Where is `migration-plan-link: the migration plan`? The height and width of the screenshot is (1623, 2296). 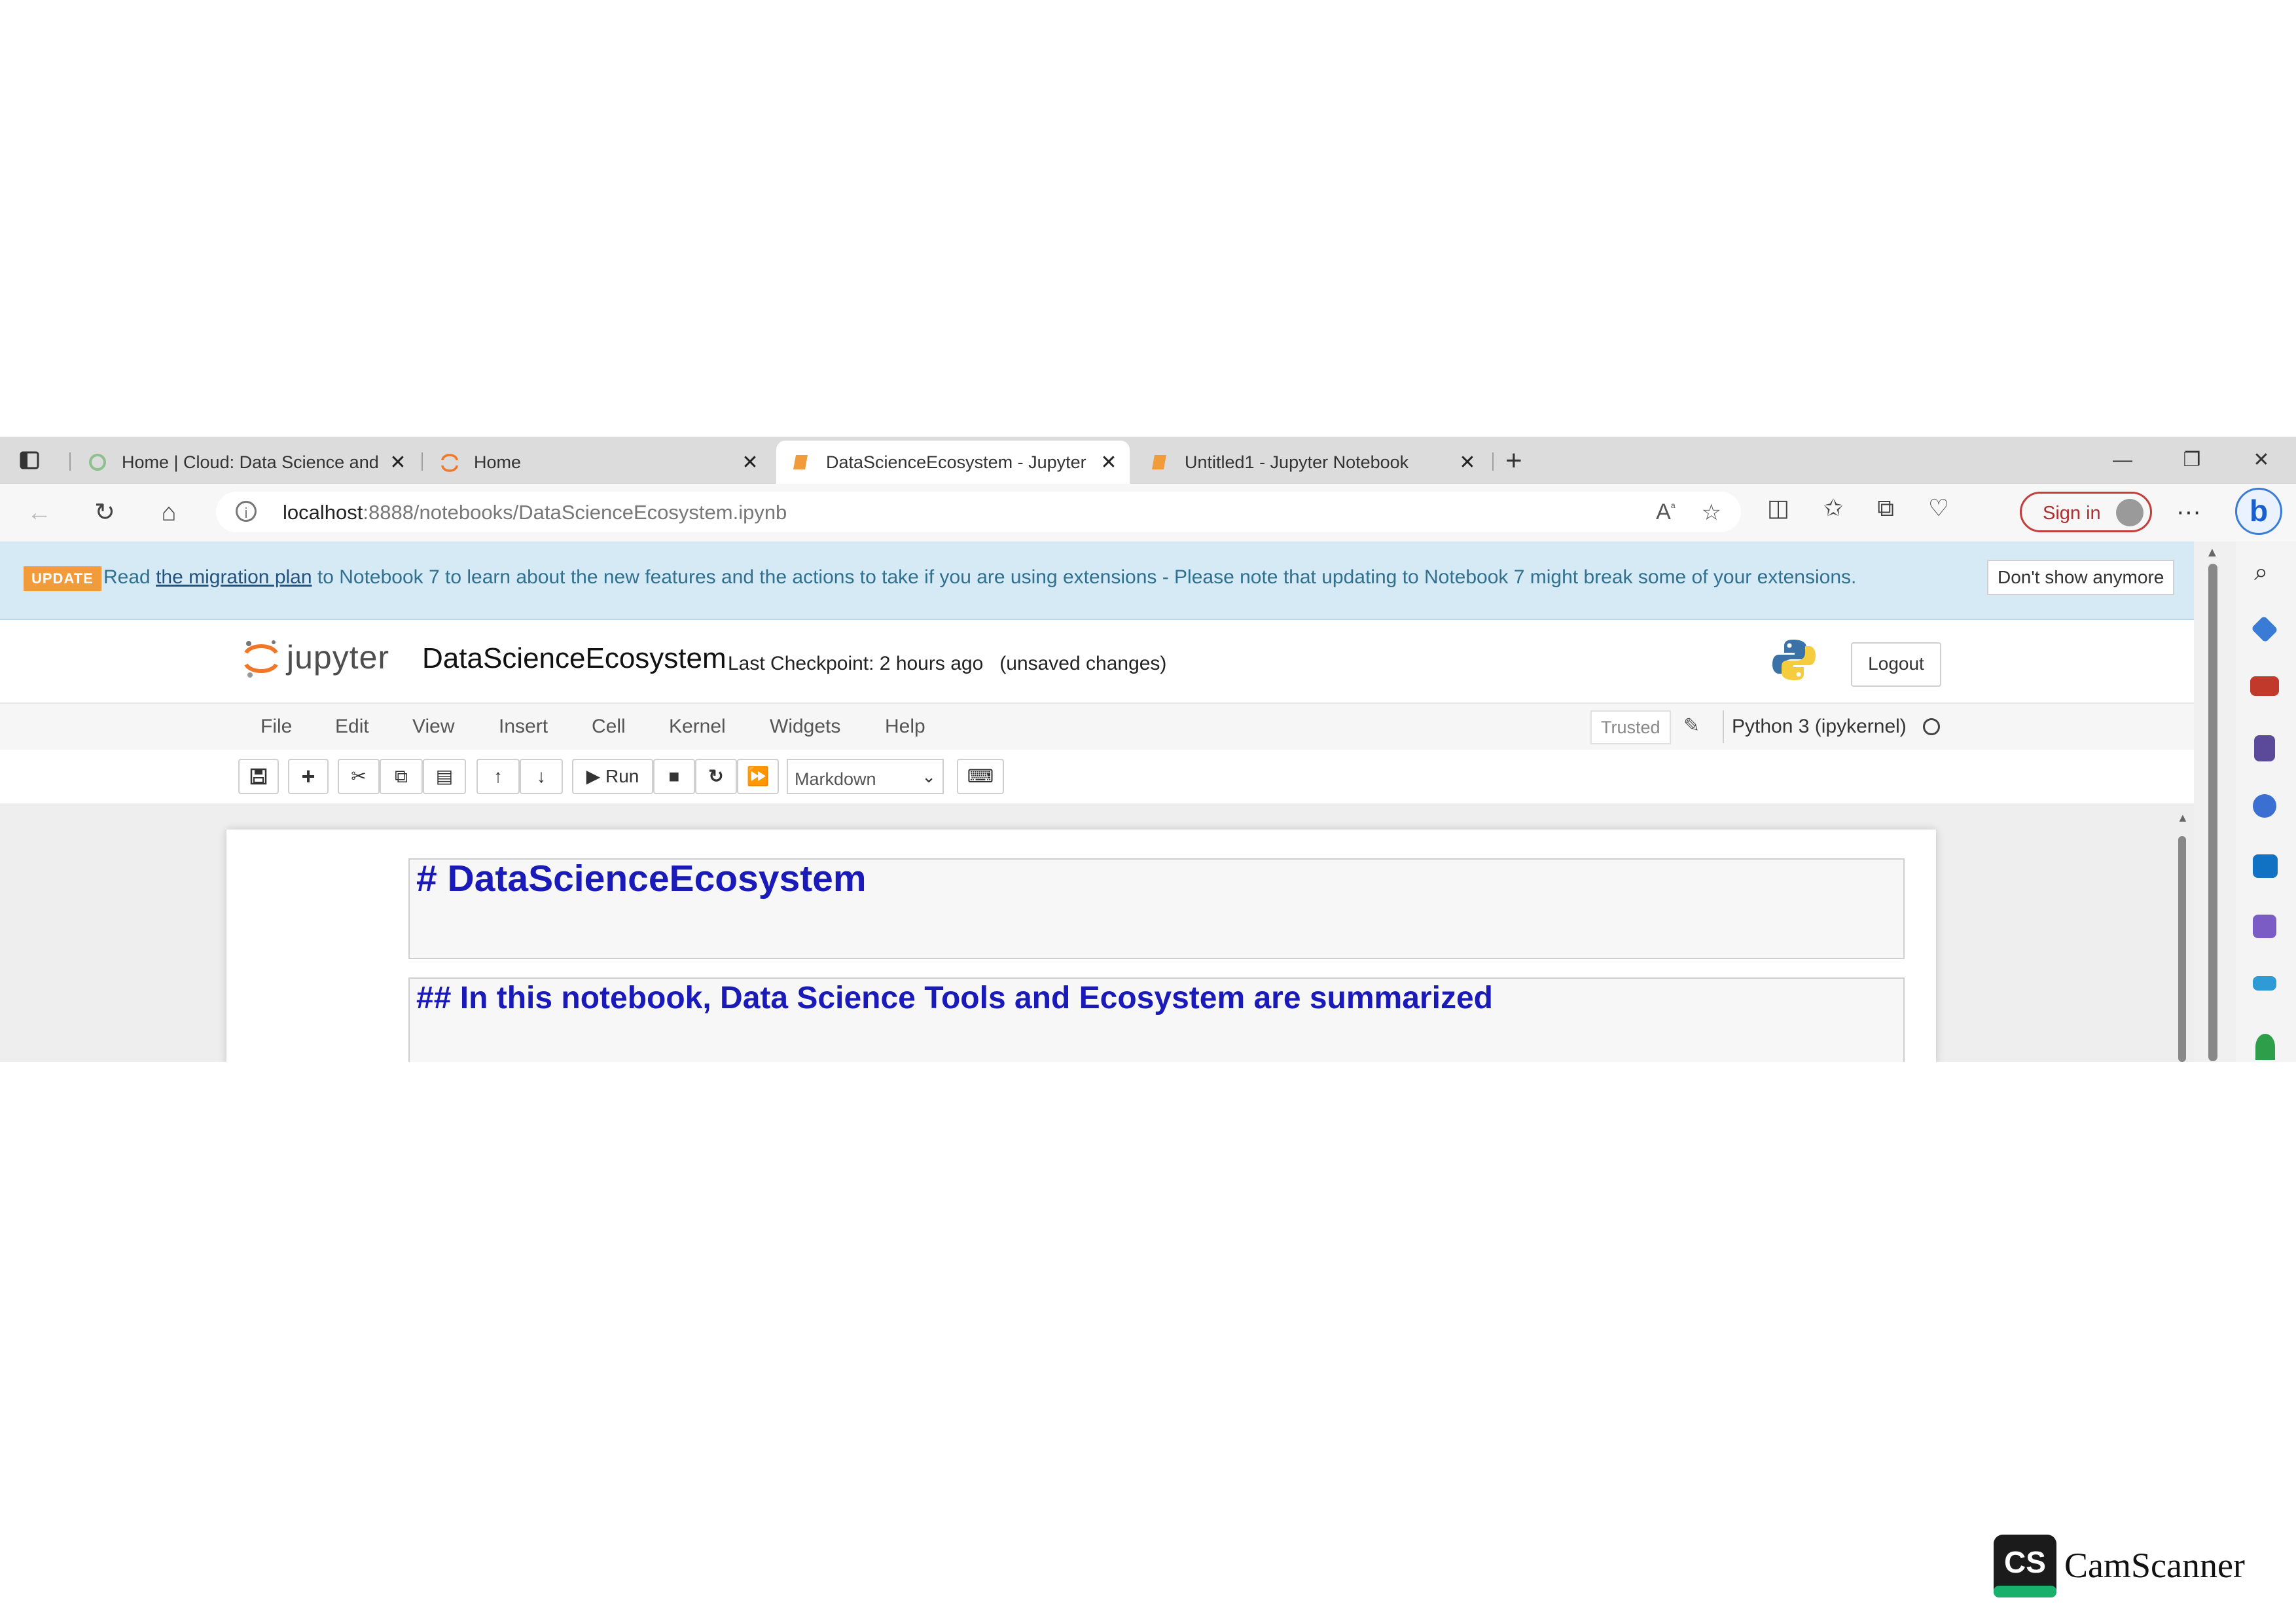 migration-plan-link: the migration plan is located at coordinates (234, 577).